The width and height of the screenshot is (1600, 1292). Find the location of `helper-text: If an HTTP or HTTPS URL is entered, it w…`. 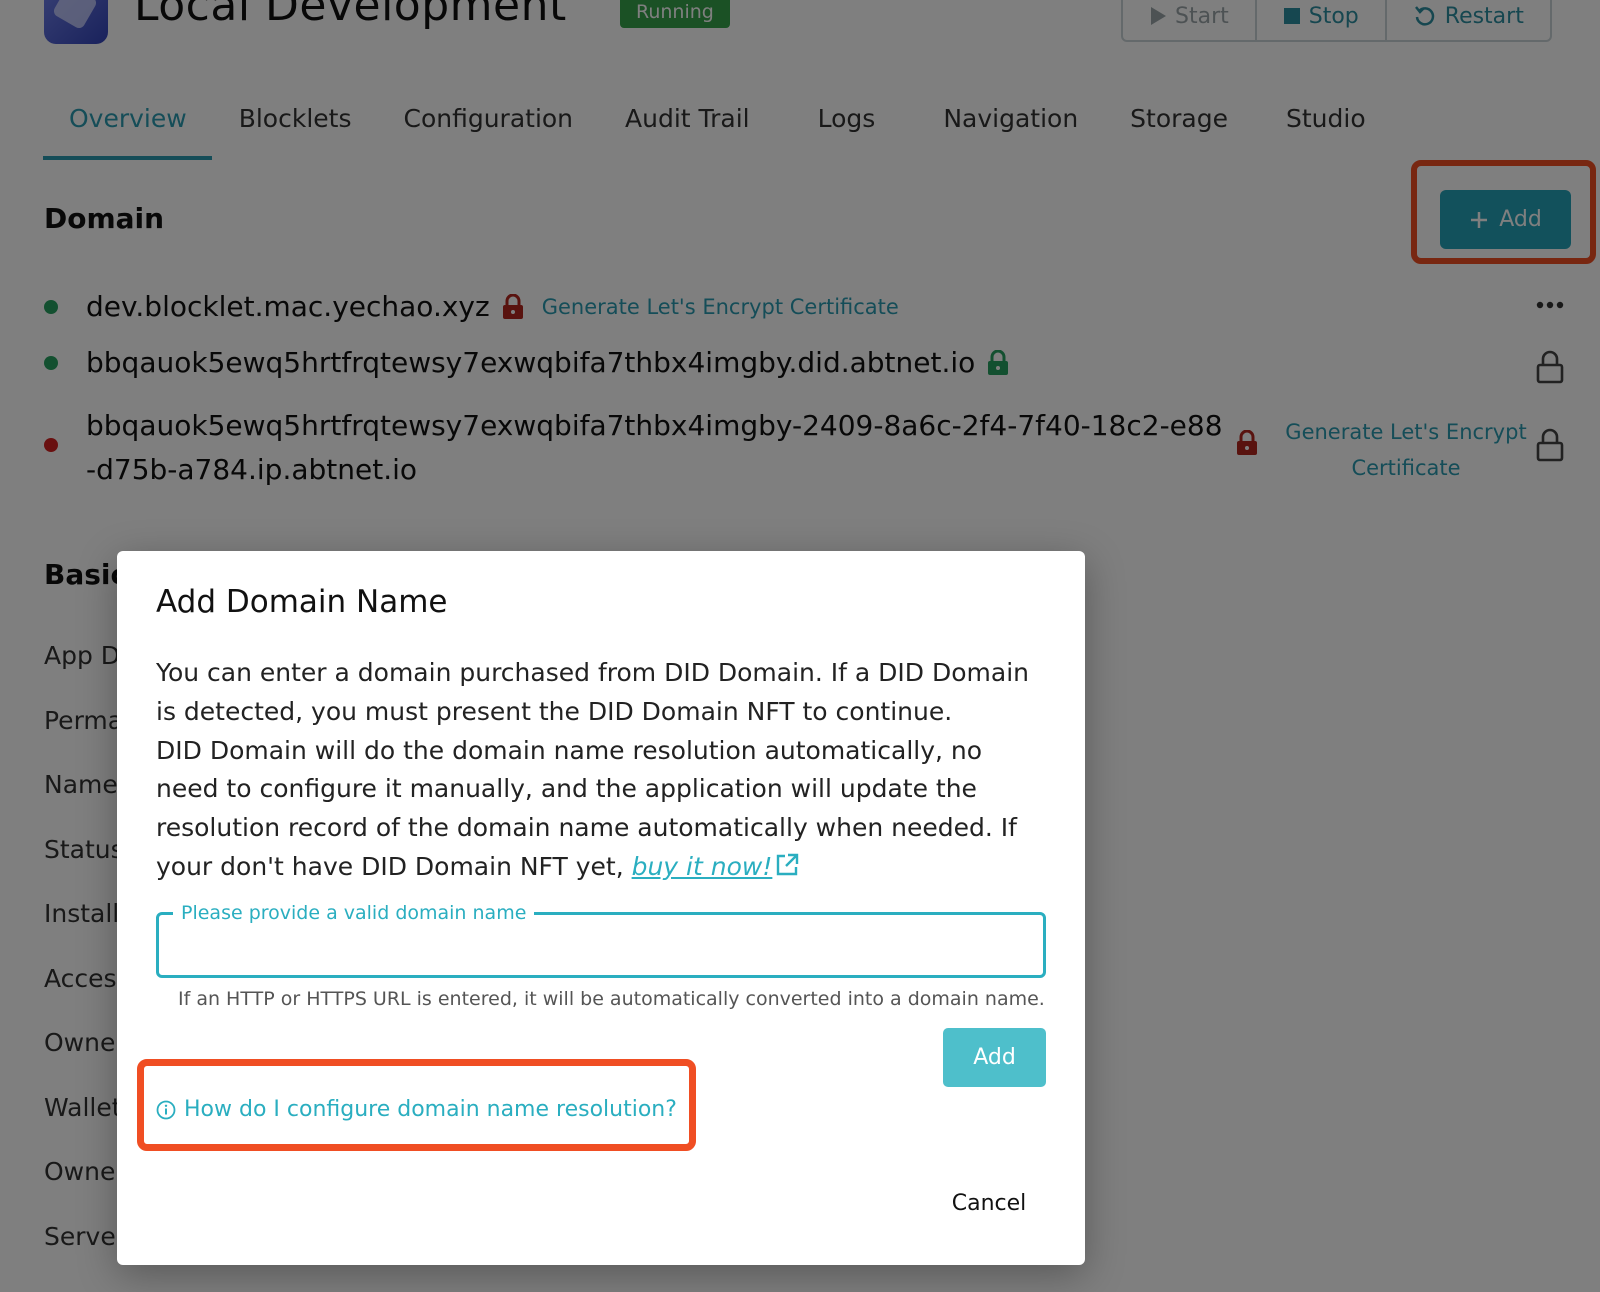

helper-text: If an HTTP or HTTPS URL is entered, it w… is located at coordinates (611, 999).